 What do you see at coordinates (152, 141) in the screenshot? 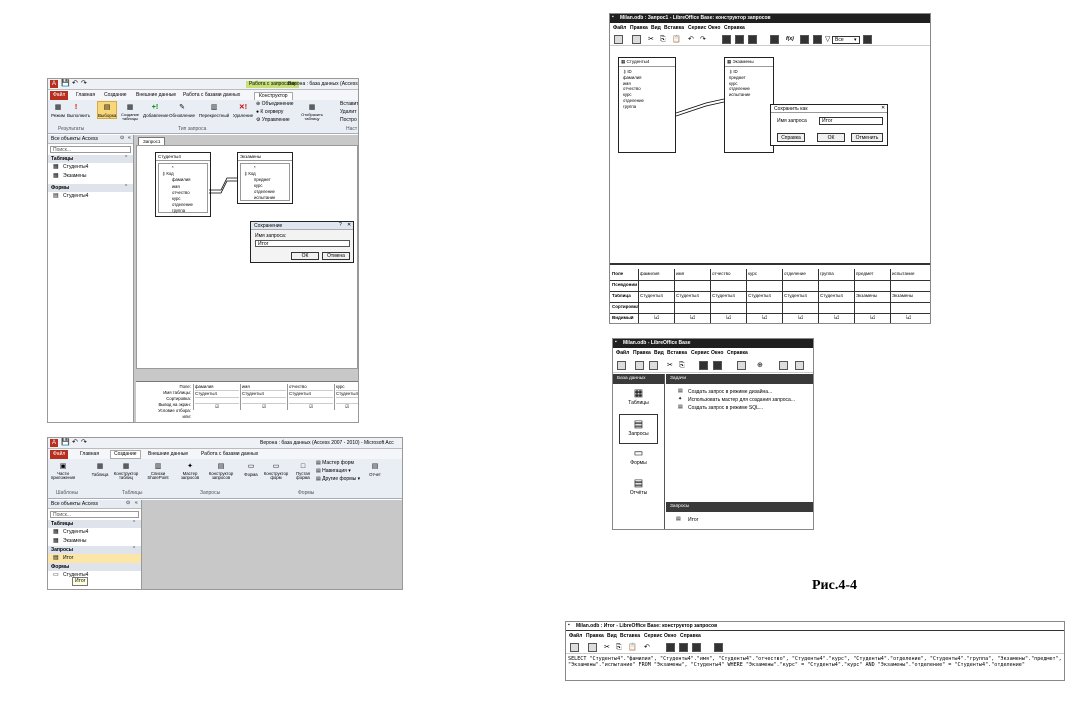
I see `doc-tab: Запрос1` at bounding box center [152, 141].